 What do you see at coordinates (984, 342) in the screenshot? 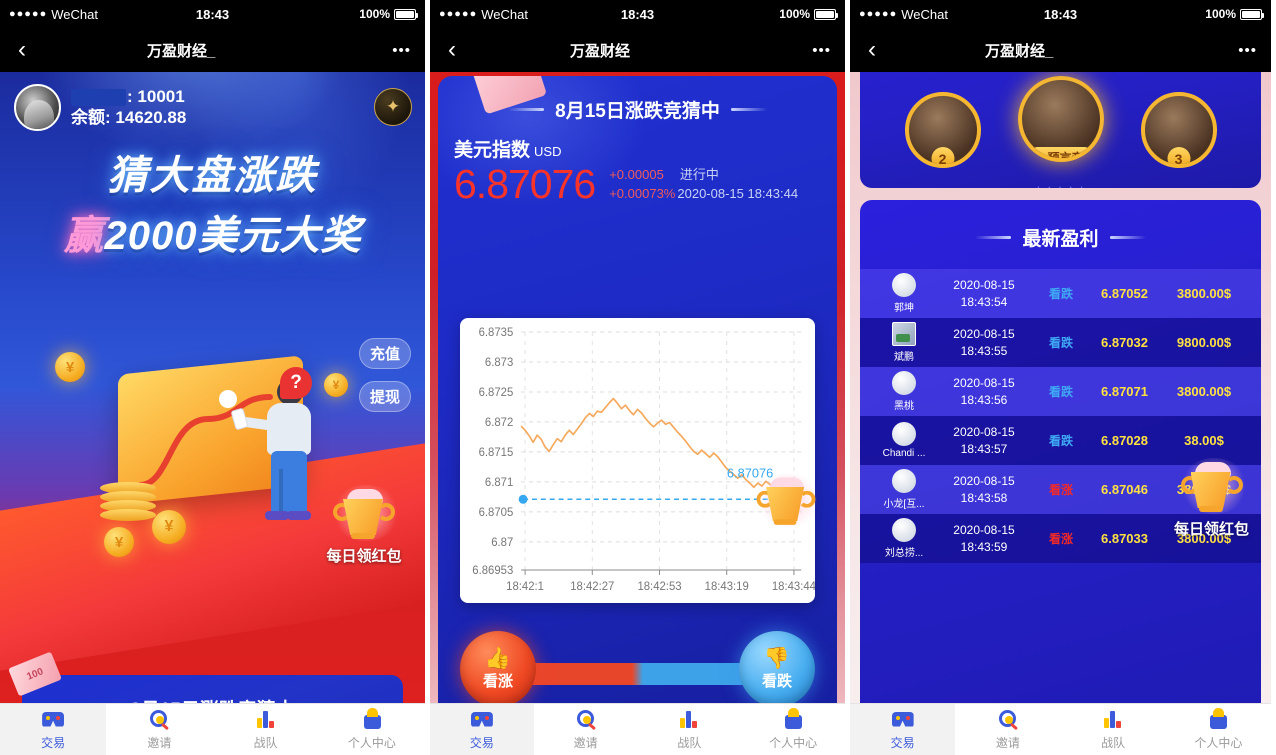
I see `profit-timestamp: 2020-08-15 18:43:55` at bounding box center [984, 342].